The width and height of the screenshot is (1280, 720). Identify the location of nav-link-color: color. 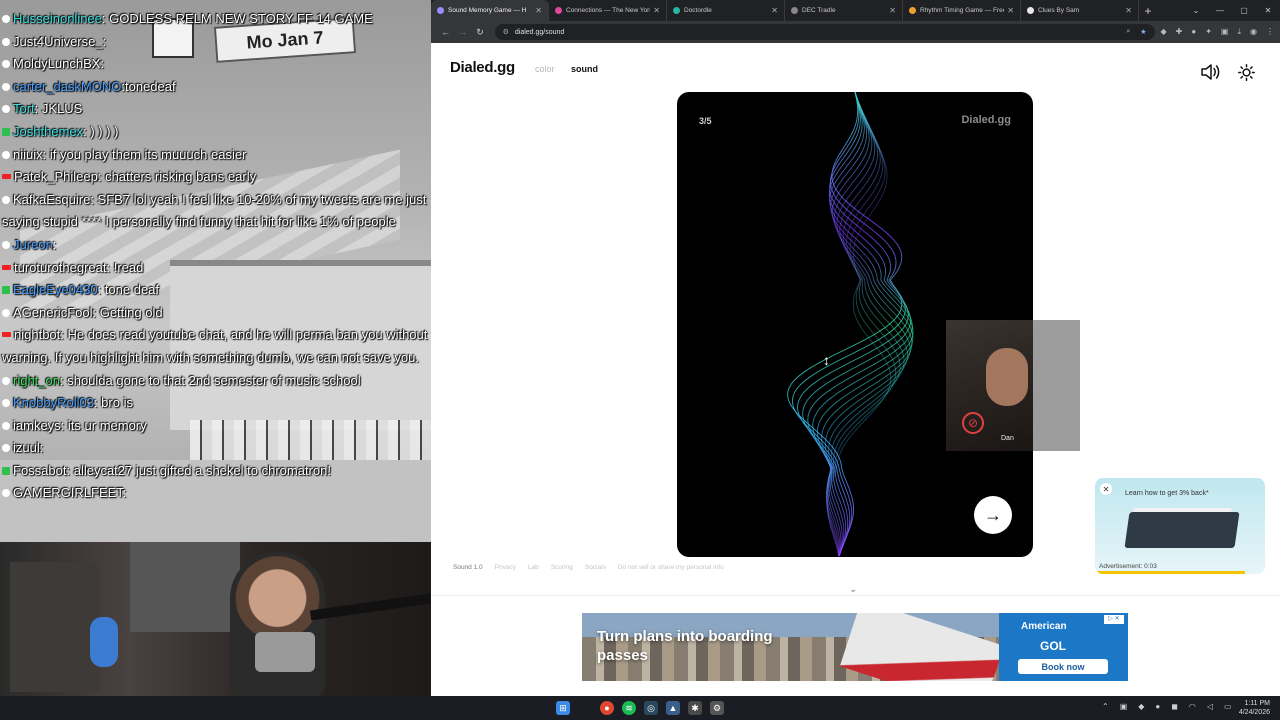
(545, 69).